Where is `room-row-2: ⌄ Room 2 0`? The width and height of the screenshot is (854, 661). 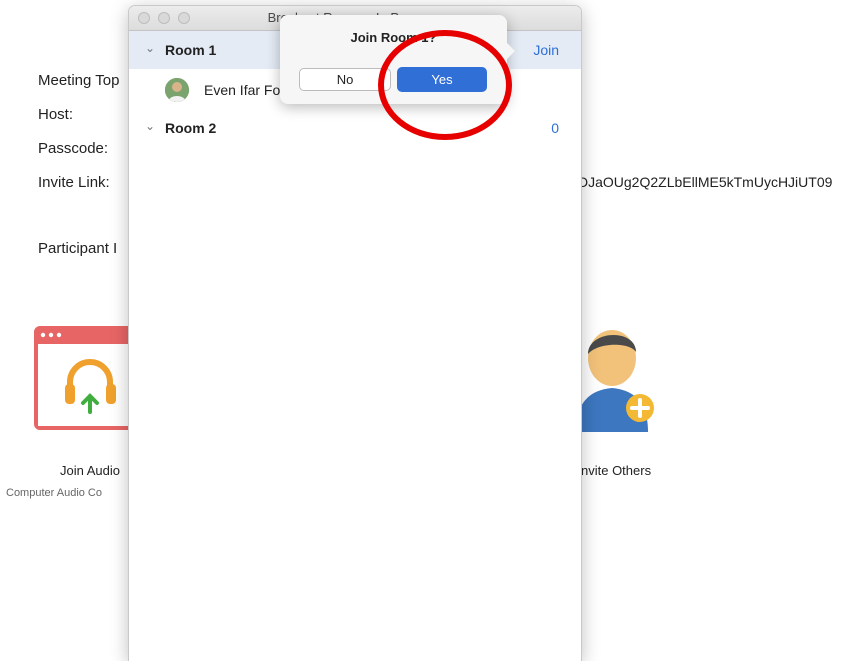
room-row-2: ⌄ Room 2 0 is located at coordinates (355, 128).